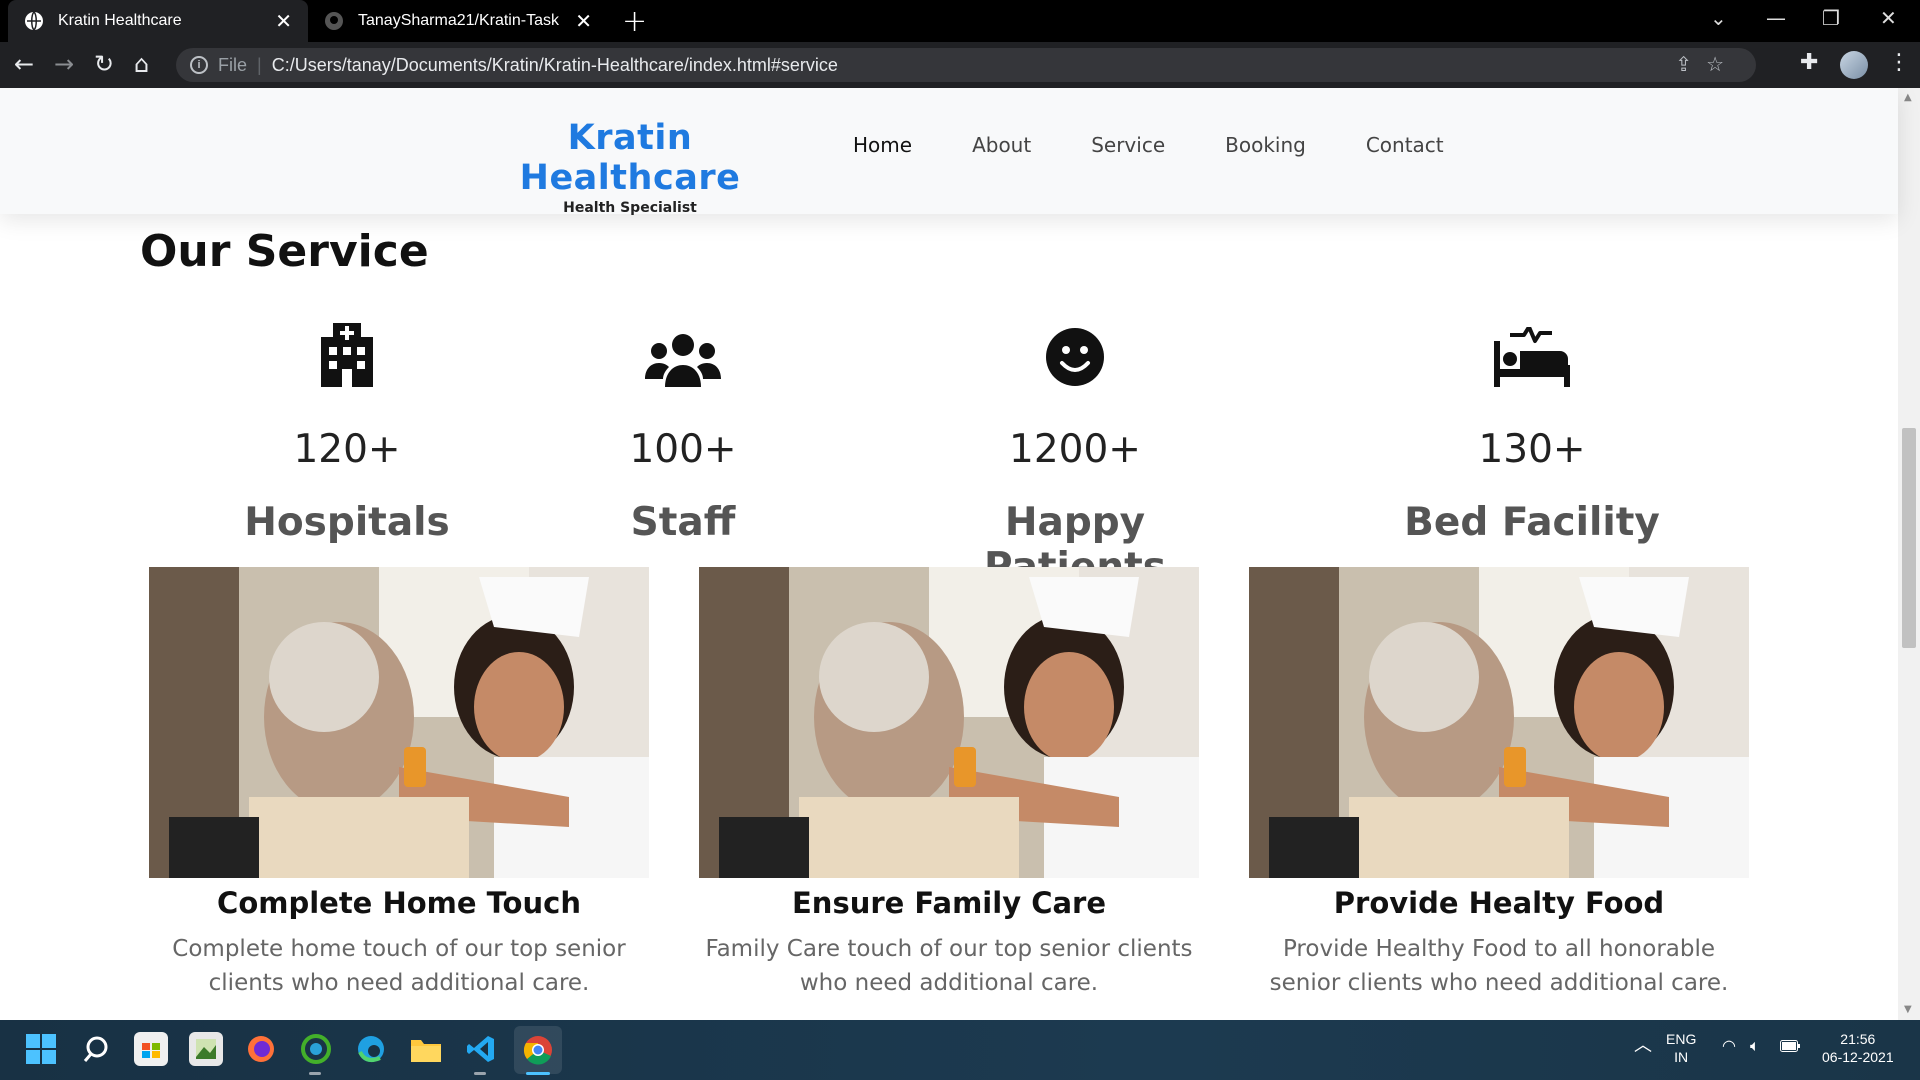  What do you see at coordinates (1532, 350) in the screenshot?
I see `bed-pulse-icon` at bounding box center [1532, 350].